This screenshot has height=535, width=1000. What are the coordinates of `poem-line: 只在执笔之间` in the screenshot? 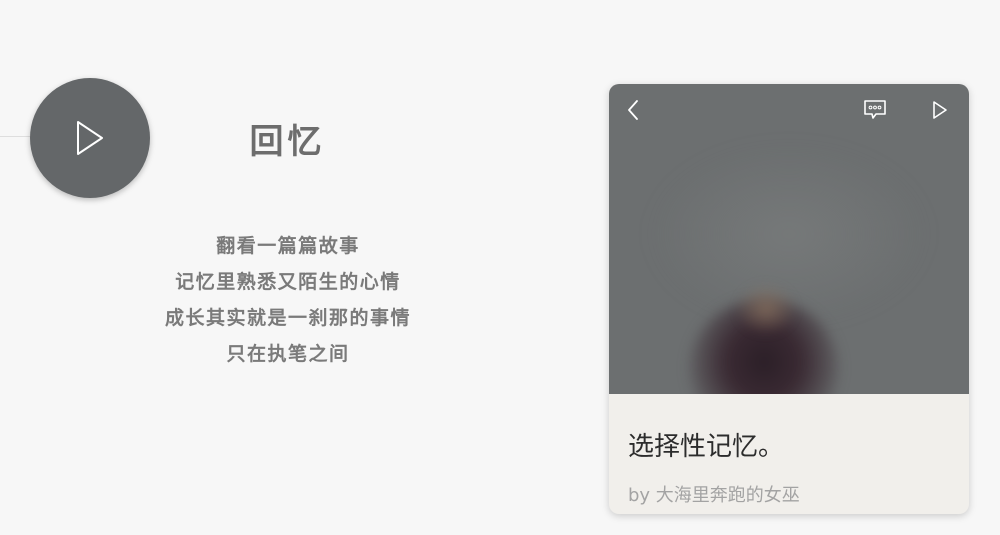 It's located at (288, 354).